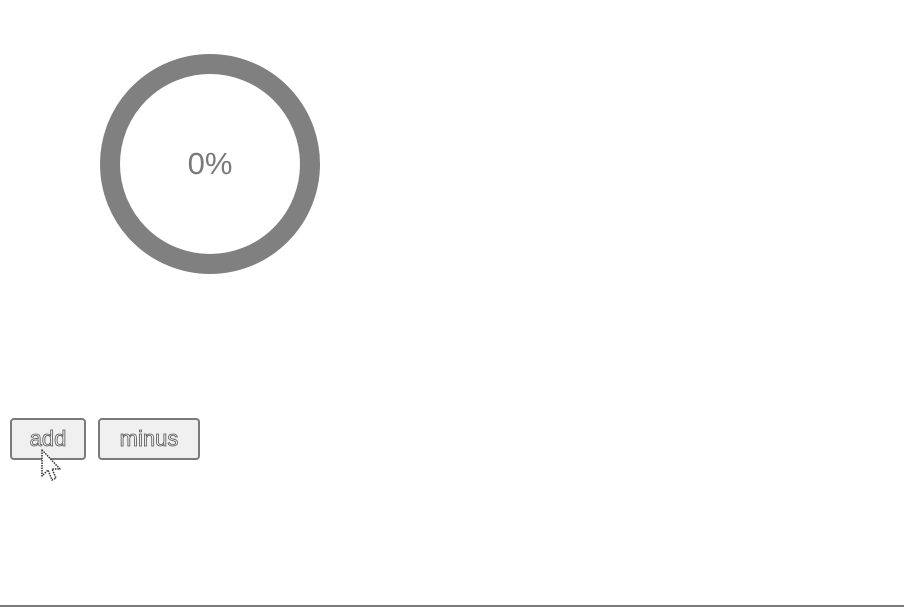  What do you see at coordinates (452, 606) in the screenshot?
I see `bottom-divider` at bounding box center [452, 606].